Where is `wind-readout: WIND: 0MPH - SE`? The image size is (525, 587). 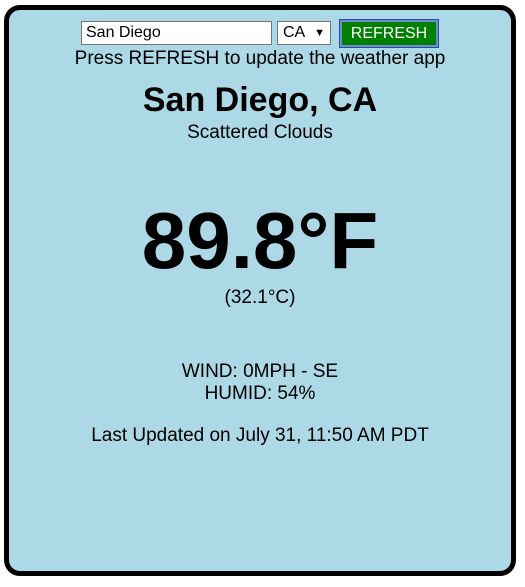 wind-readout: WIND: 0MPH - SE is located at coordinates (260, 371).